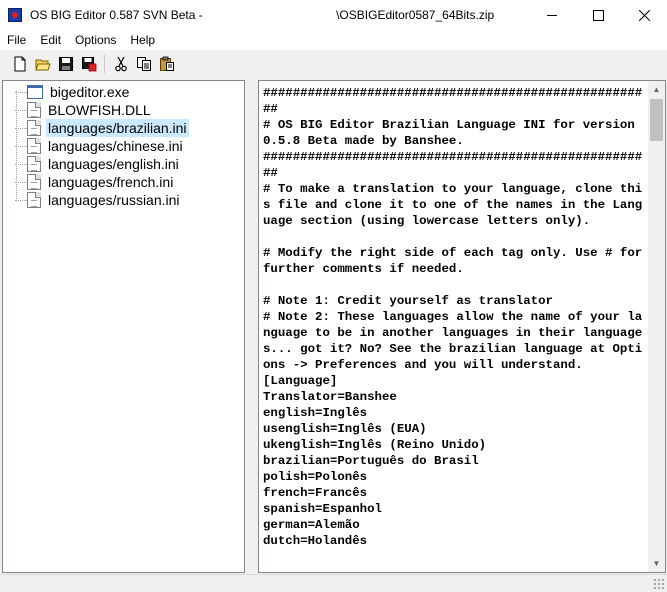 This screenshot has height=592, width=667. What do you see at coordinates (35, 92) in the screenshot?
I see `application-icon` at bounding box center [35, 92].